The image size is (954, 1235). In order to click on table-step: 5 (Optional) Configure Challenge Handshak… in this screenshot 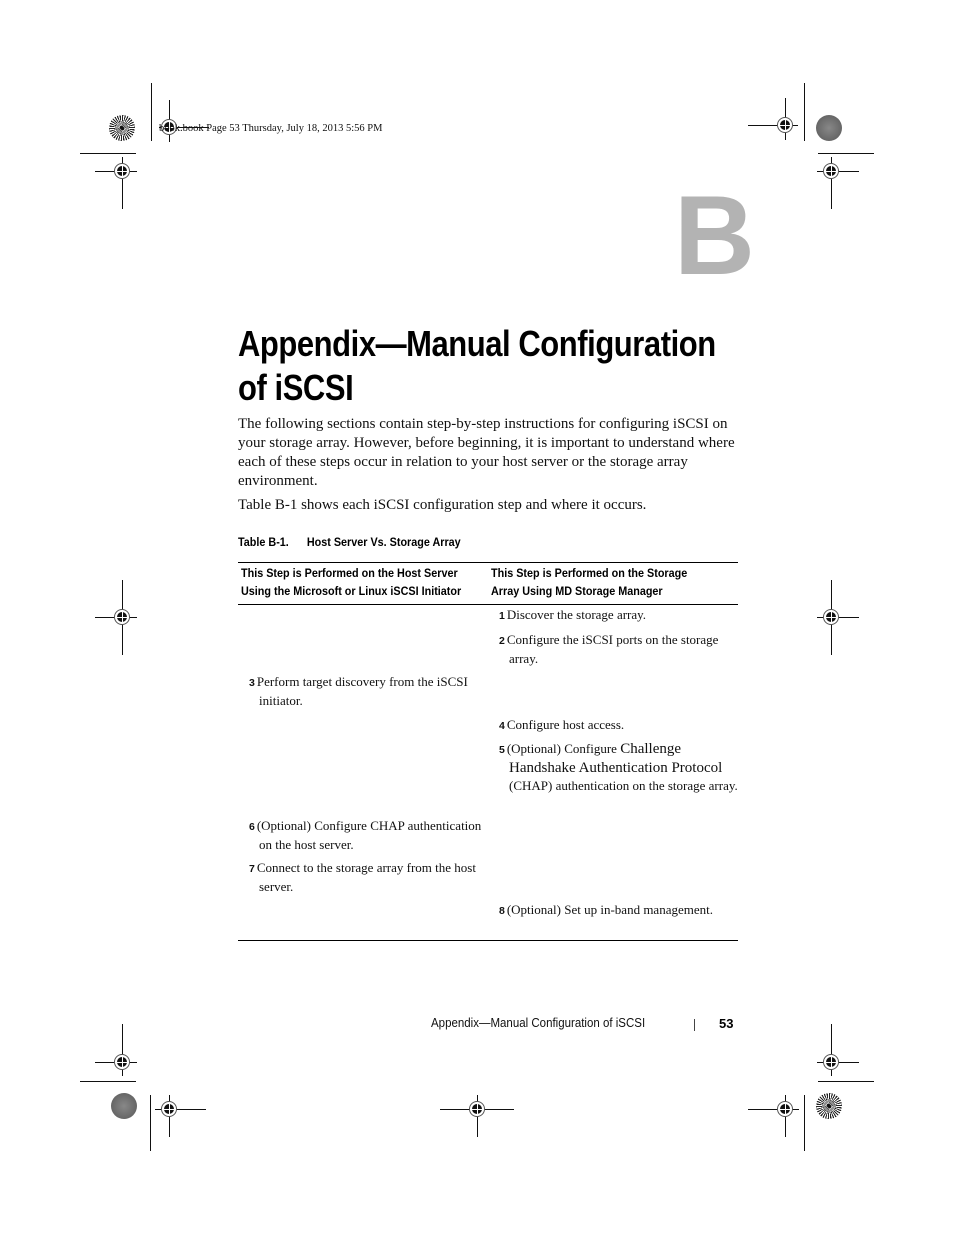, I will do `click(618, 767)`.